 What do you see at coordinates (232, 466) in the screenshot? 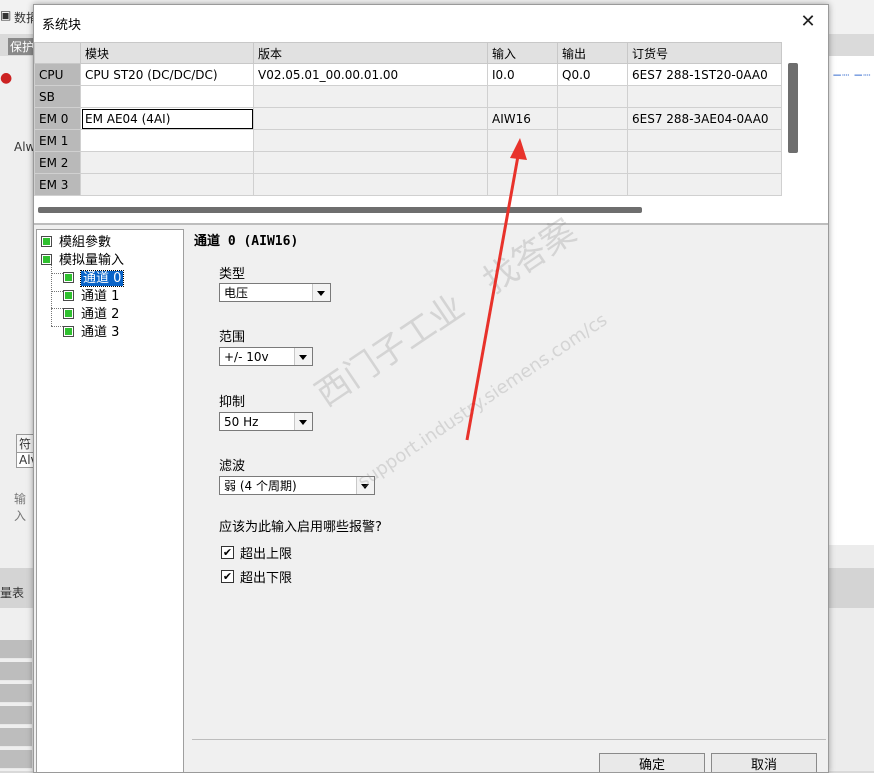
I see `filter-label: 滤波` at bounding box center [232, 466].